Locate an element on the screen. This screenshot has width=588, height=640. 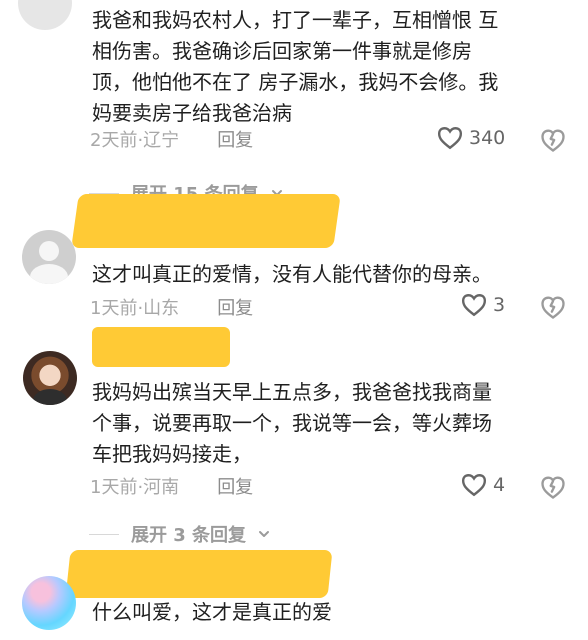
divider-line is located at coordinates (104, 534).